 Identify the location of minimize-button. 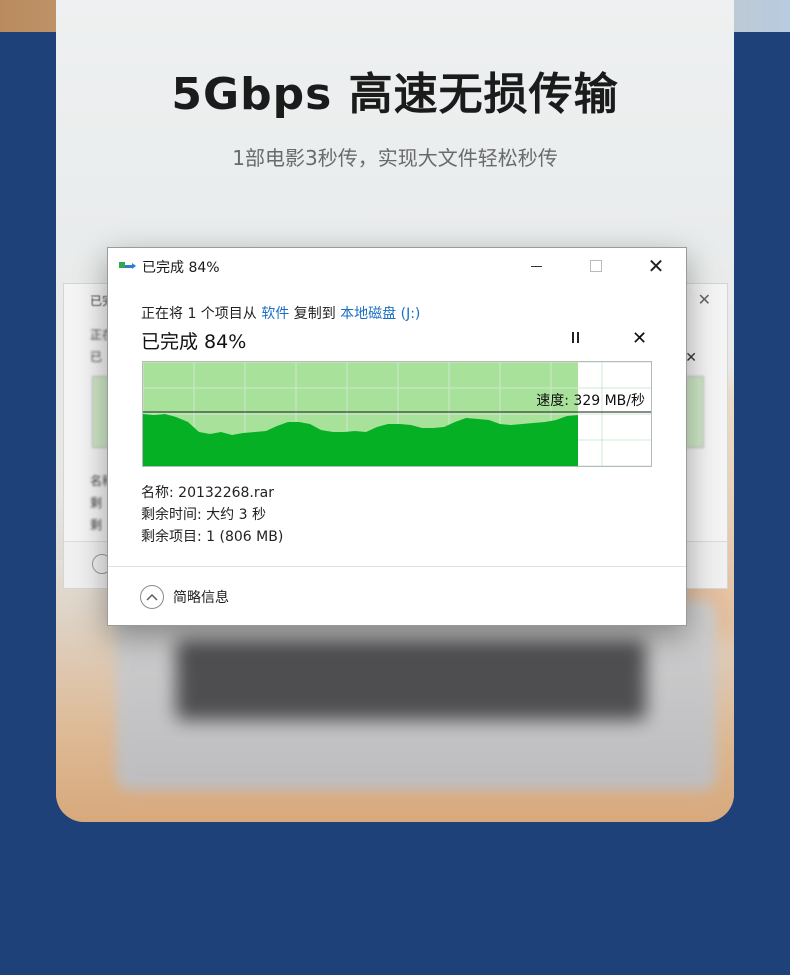
(536, 266).